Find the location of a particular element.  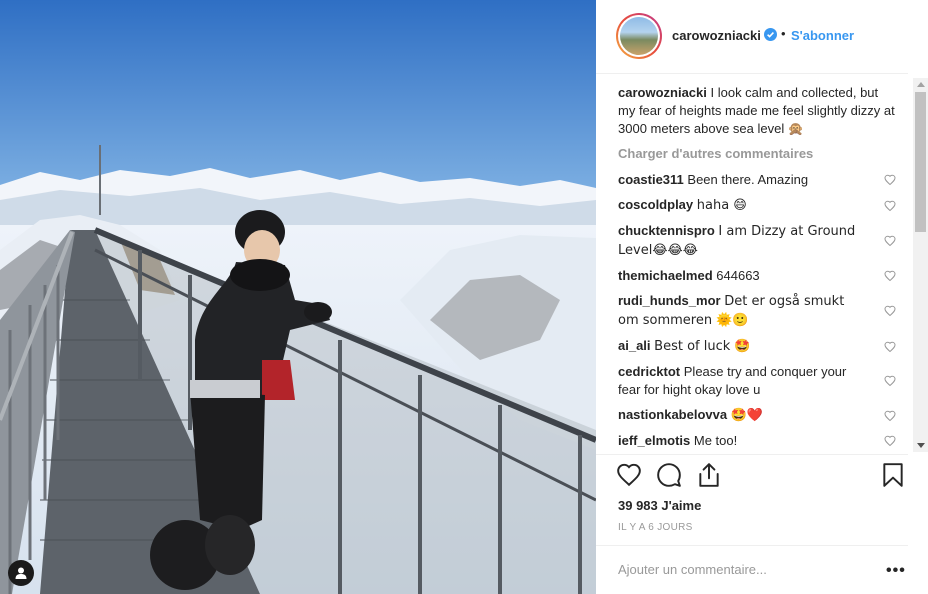

caption-username: carowozniacki is located at coordinates (662, 92).